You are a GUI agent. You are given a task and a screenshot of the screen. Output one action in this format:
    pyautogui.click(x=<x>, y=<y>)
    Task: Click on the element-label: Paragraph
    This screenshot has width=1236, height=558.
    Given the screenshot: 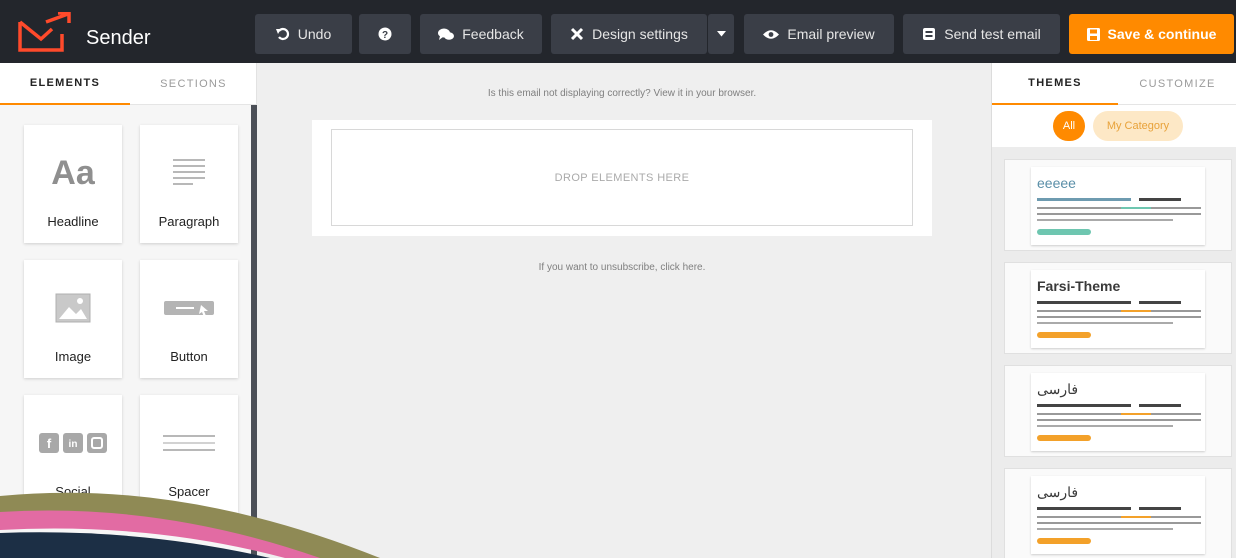 What is the action you would take?
    pyautogui.click(x=189, y=221)
    